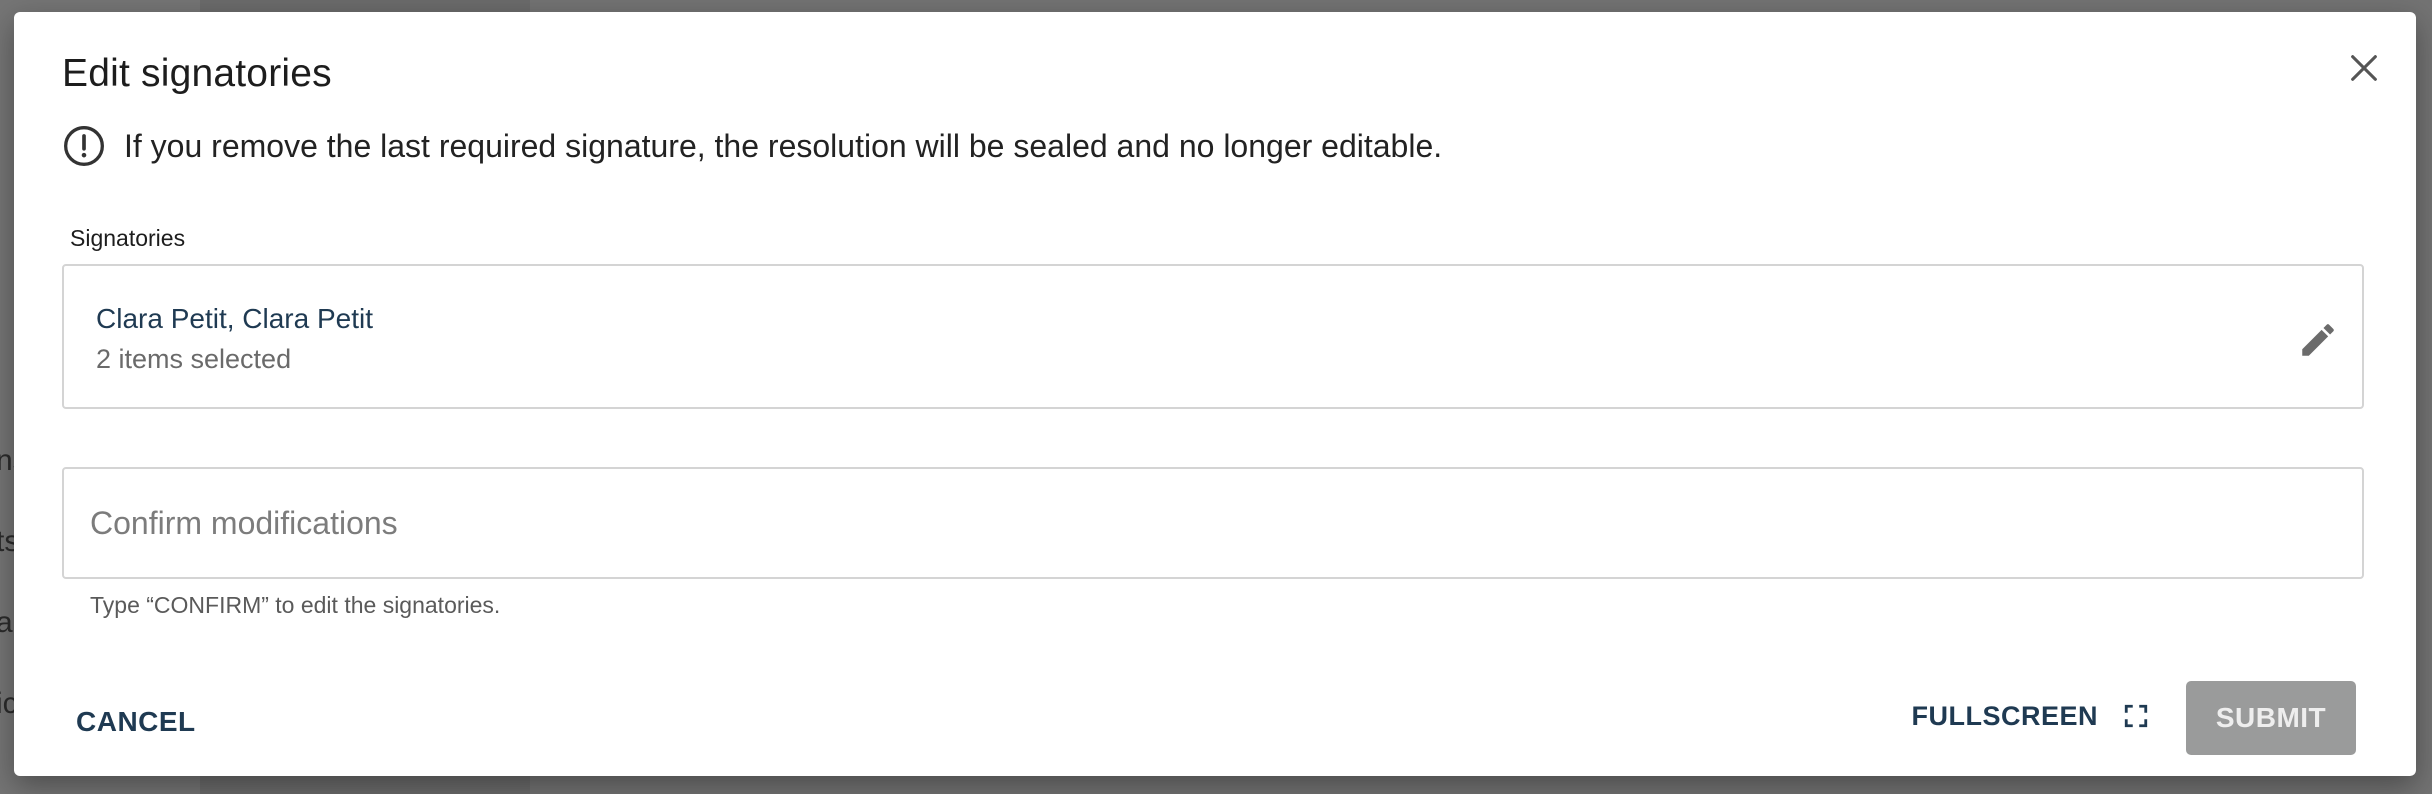 The height and width of the screenshot is (794, 2432). What do you see at coordinates (84, 146) in the screenshot?
I see `exclamation-circle-icon` at bounding box center [84, 146].